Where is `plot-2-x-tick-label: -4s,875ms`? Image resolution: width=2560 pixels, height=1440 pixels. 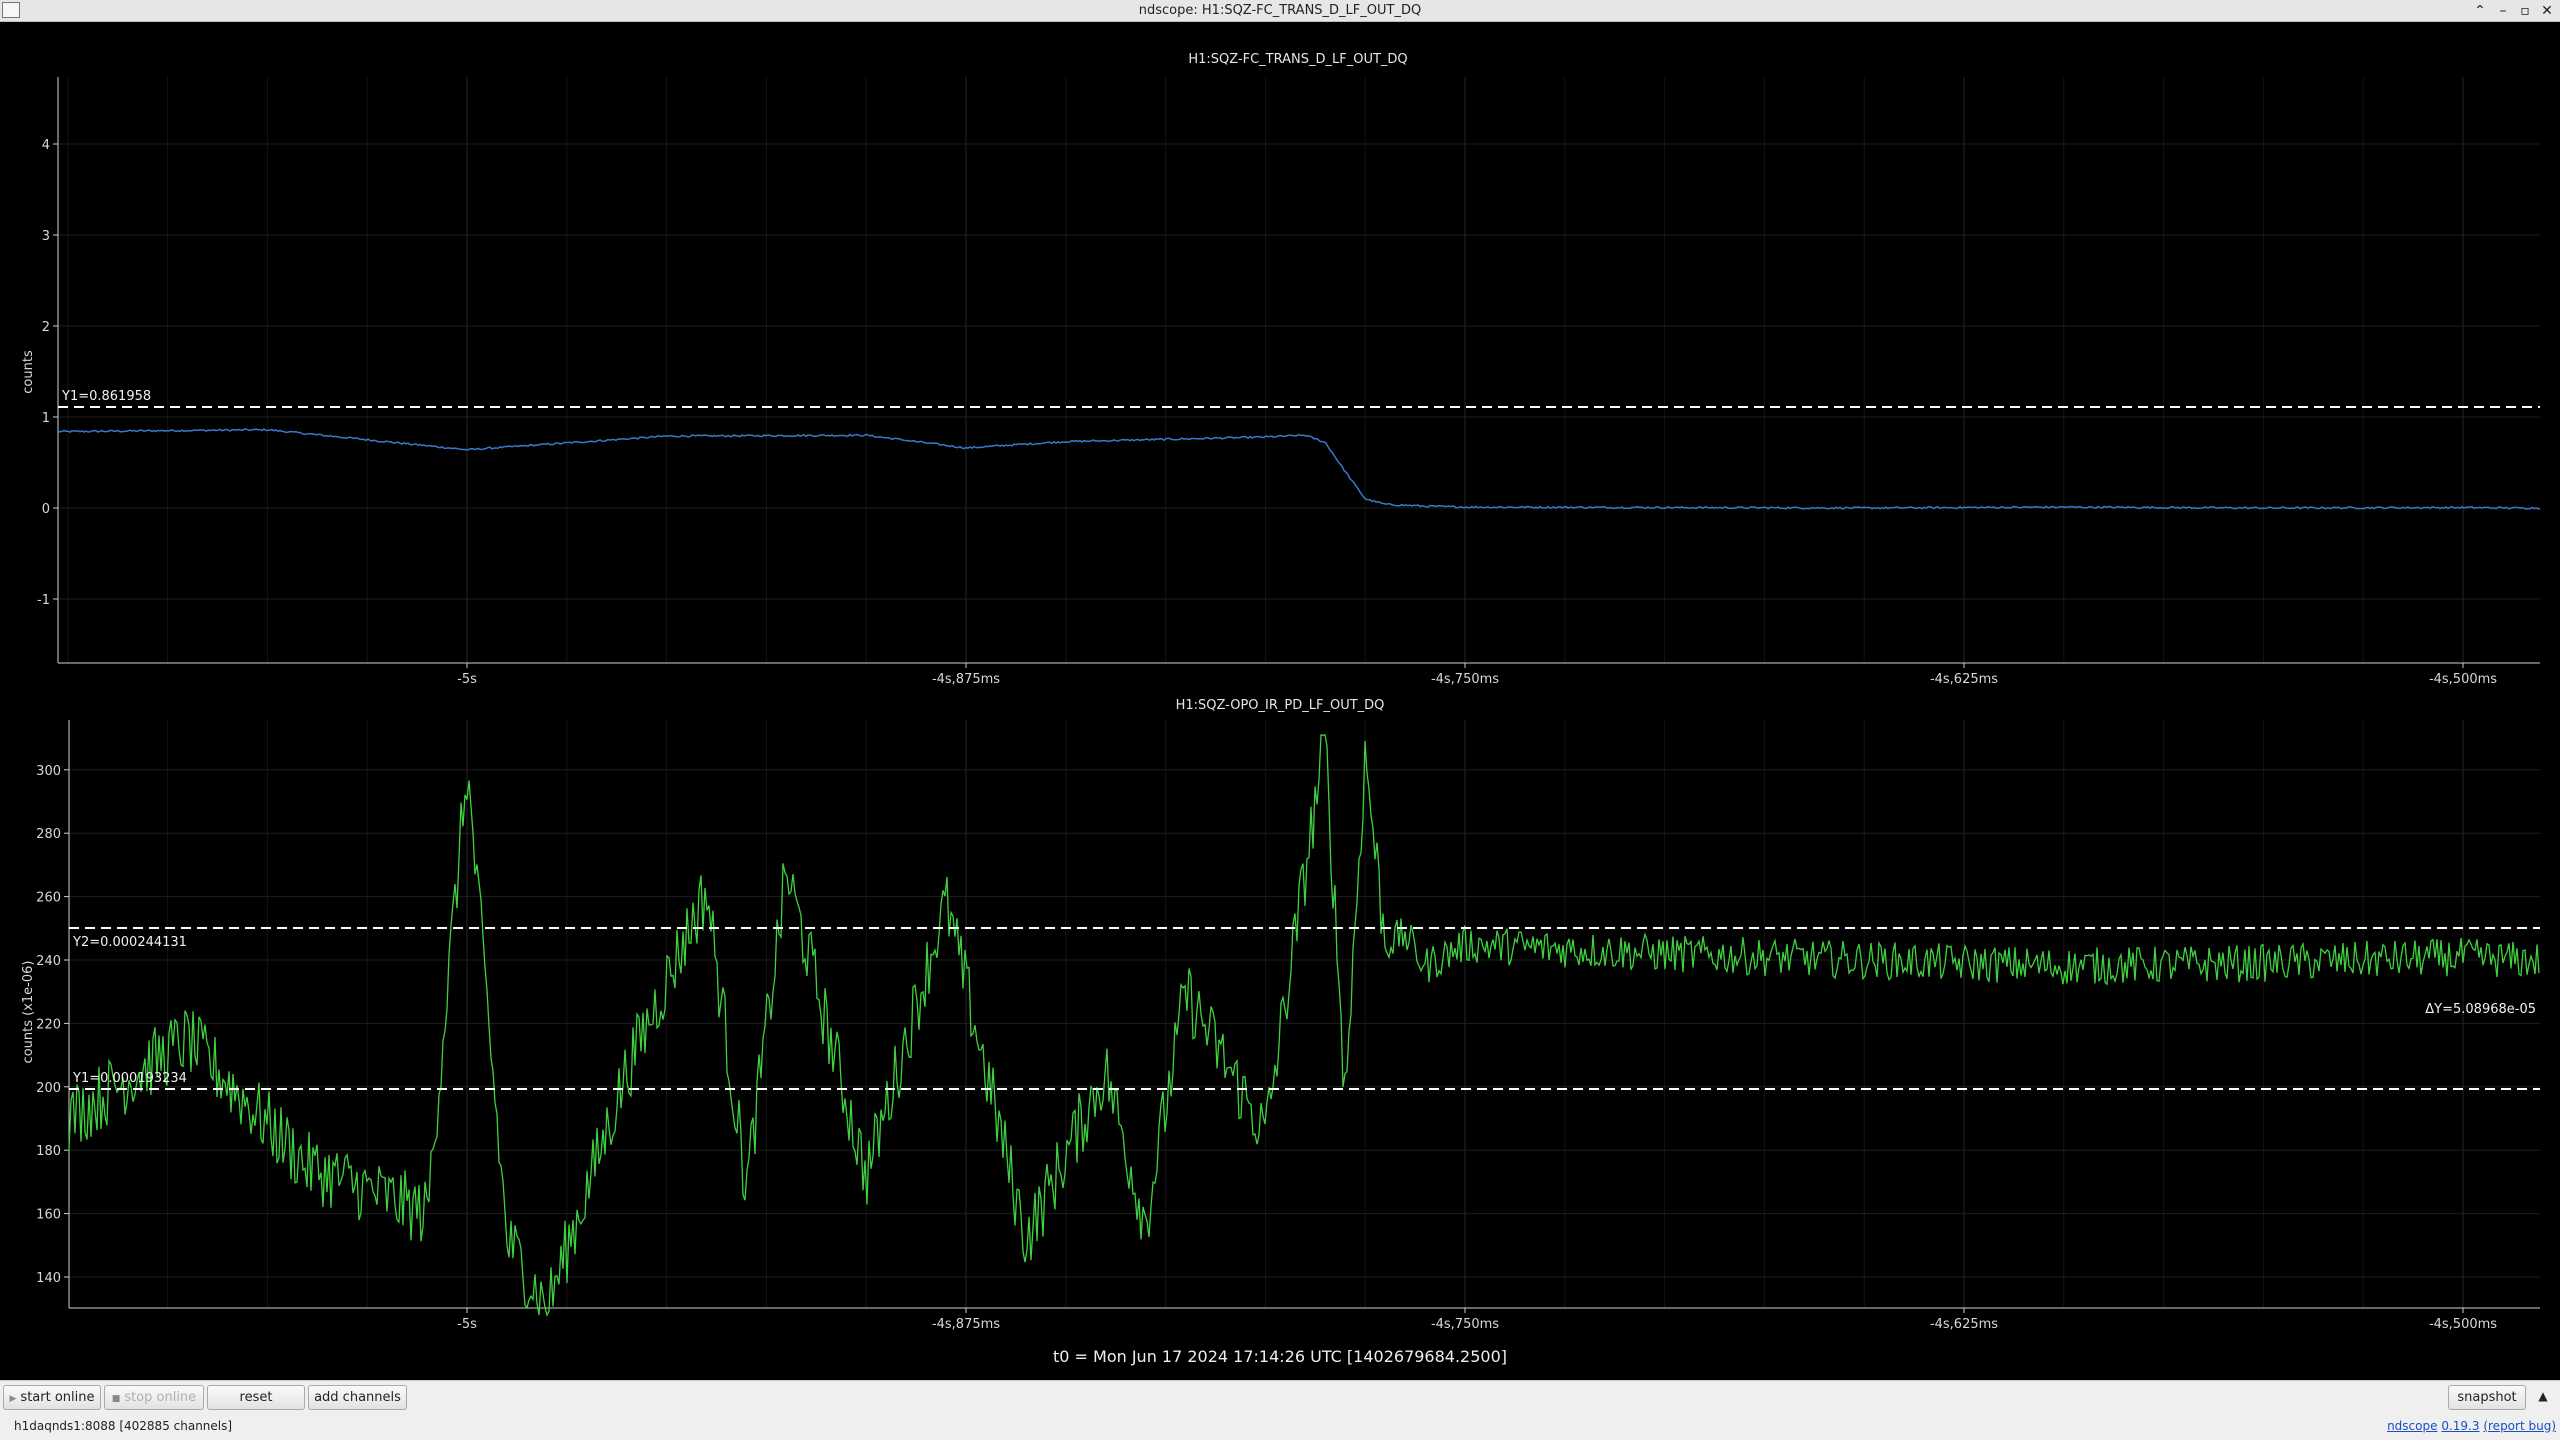 plot-2-x-tick-label: -4s,875ms is located at coordinates (966, 1324).